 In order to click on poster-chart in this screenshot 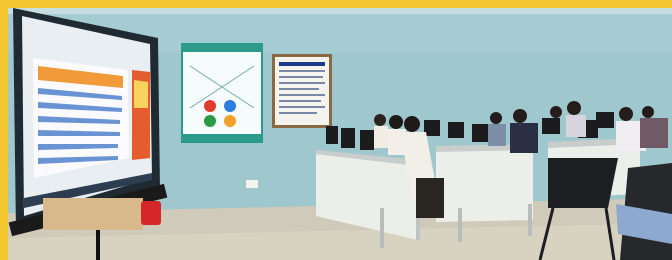, I will do `click(222, 93)`.